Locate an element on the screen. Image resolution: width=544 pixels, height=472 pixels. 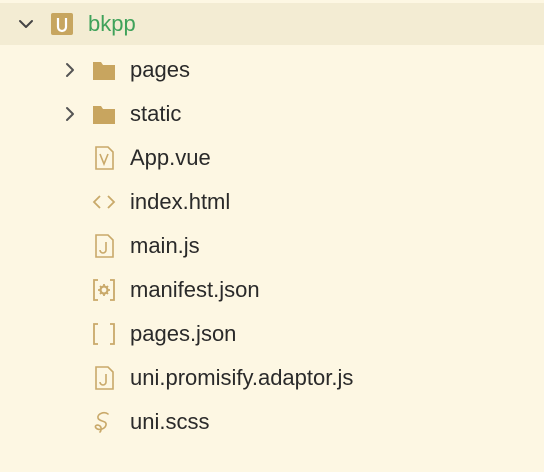
tree-item-uni-scss: uni.scss is located at coordinates (272, 422).